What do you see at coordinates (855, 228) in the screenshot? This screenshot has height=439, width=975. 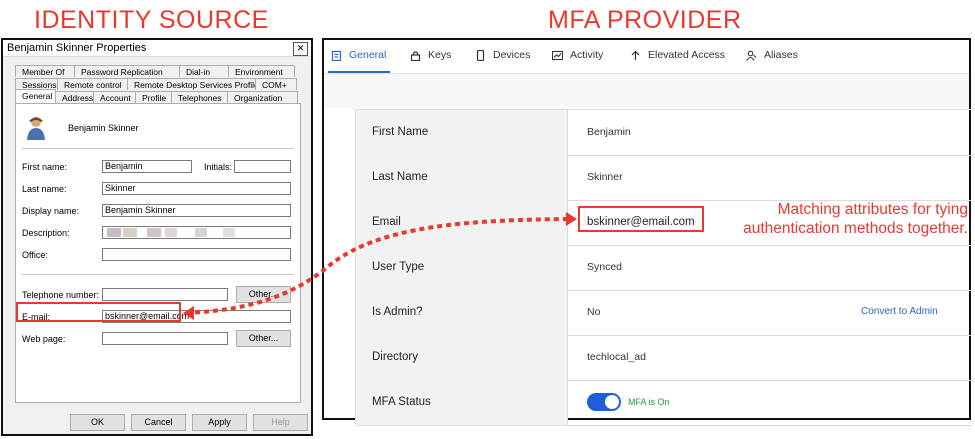 I see `annotation-line-2: authentication methods together.` at bounding box center [855, 228].